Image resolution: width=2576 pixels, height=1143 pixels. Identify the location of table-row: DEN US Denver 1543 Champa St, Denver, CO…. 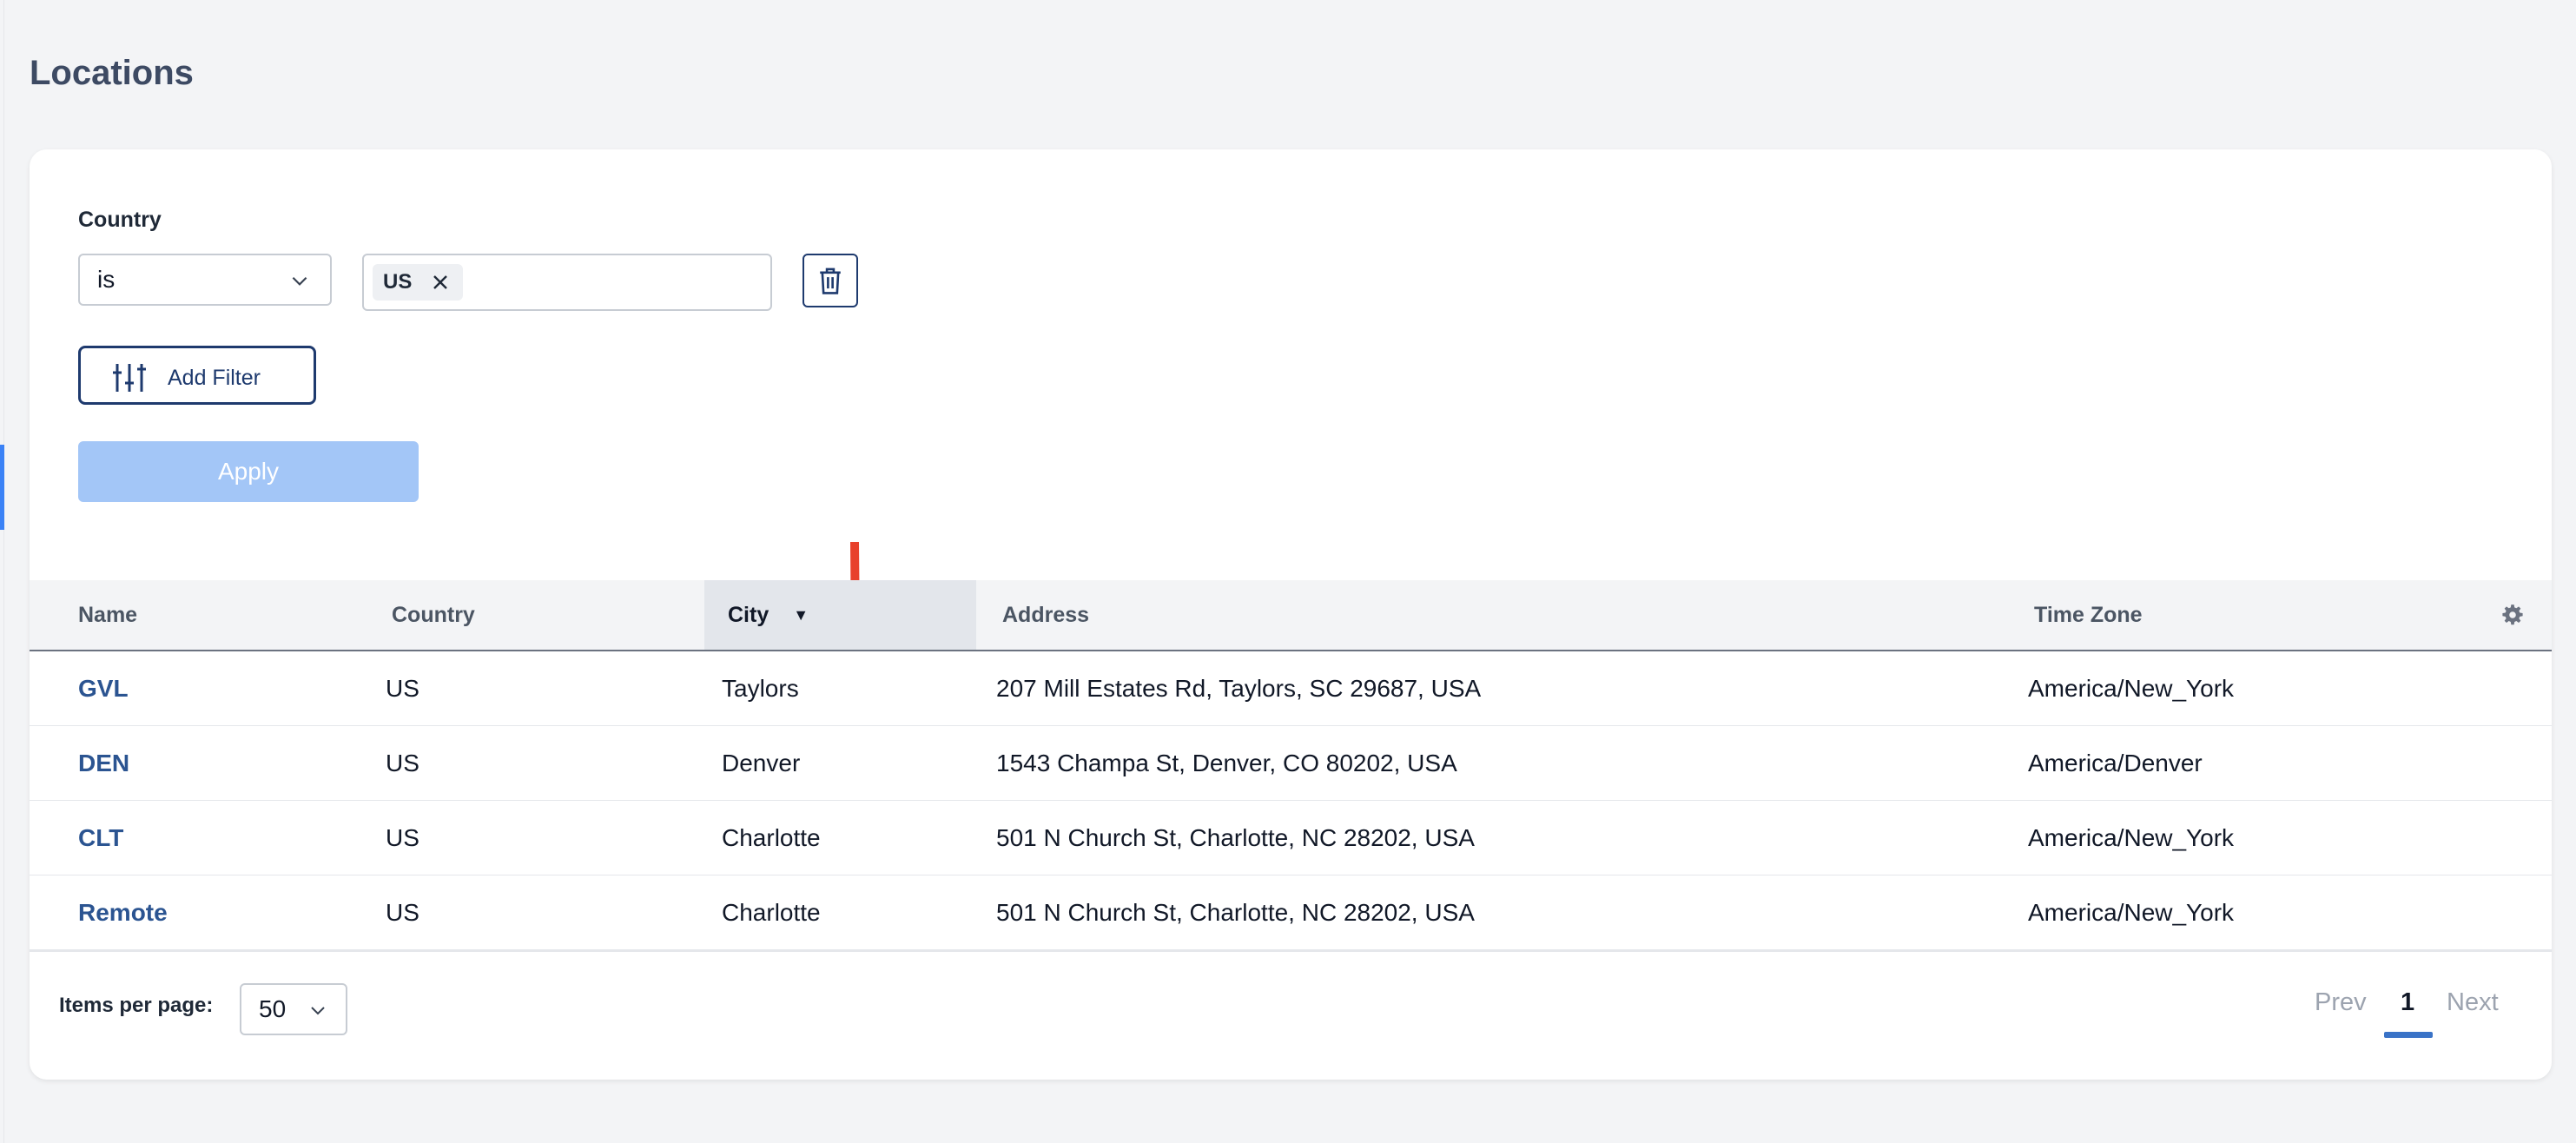
(1291, 763).